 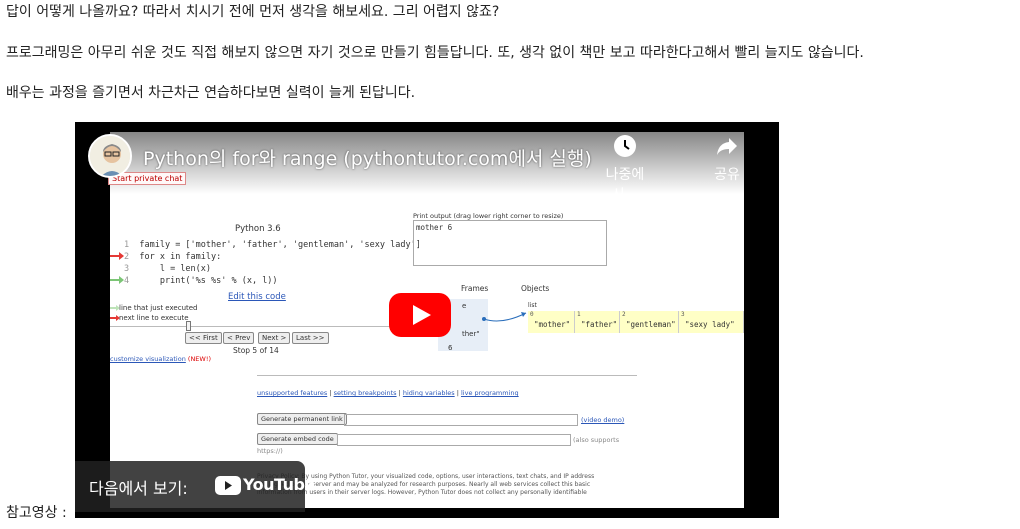 What do you see at coordinates (461, 420) in the screenshot?
I see `permanent-link-field` at bounding box center [461, 420].